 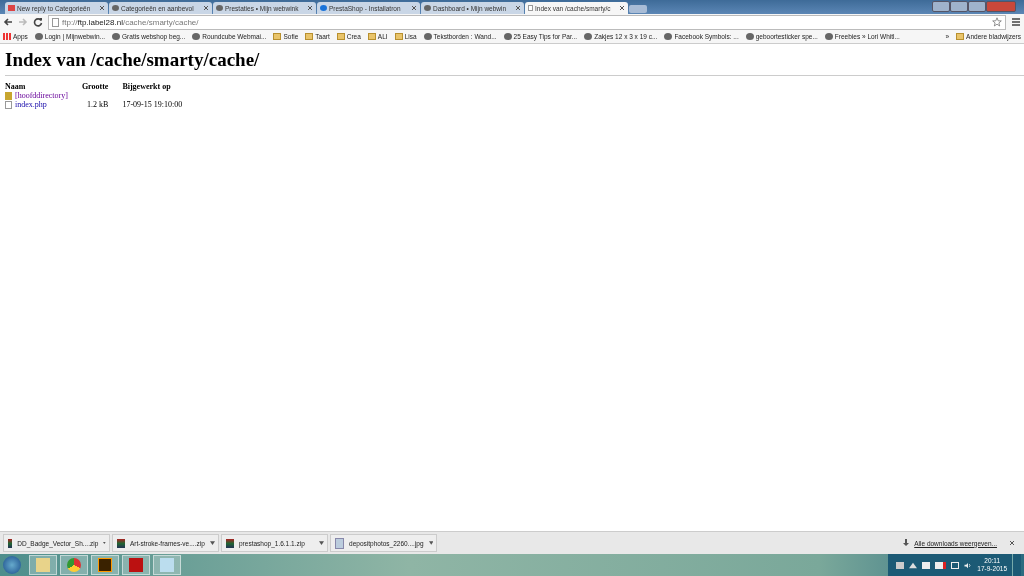 I want to click on speaker-icon, so click(x=968, y=565).